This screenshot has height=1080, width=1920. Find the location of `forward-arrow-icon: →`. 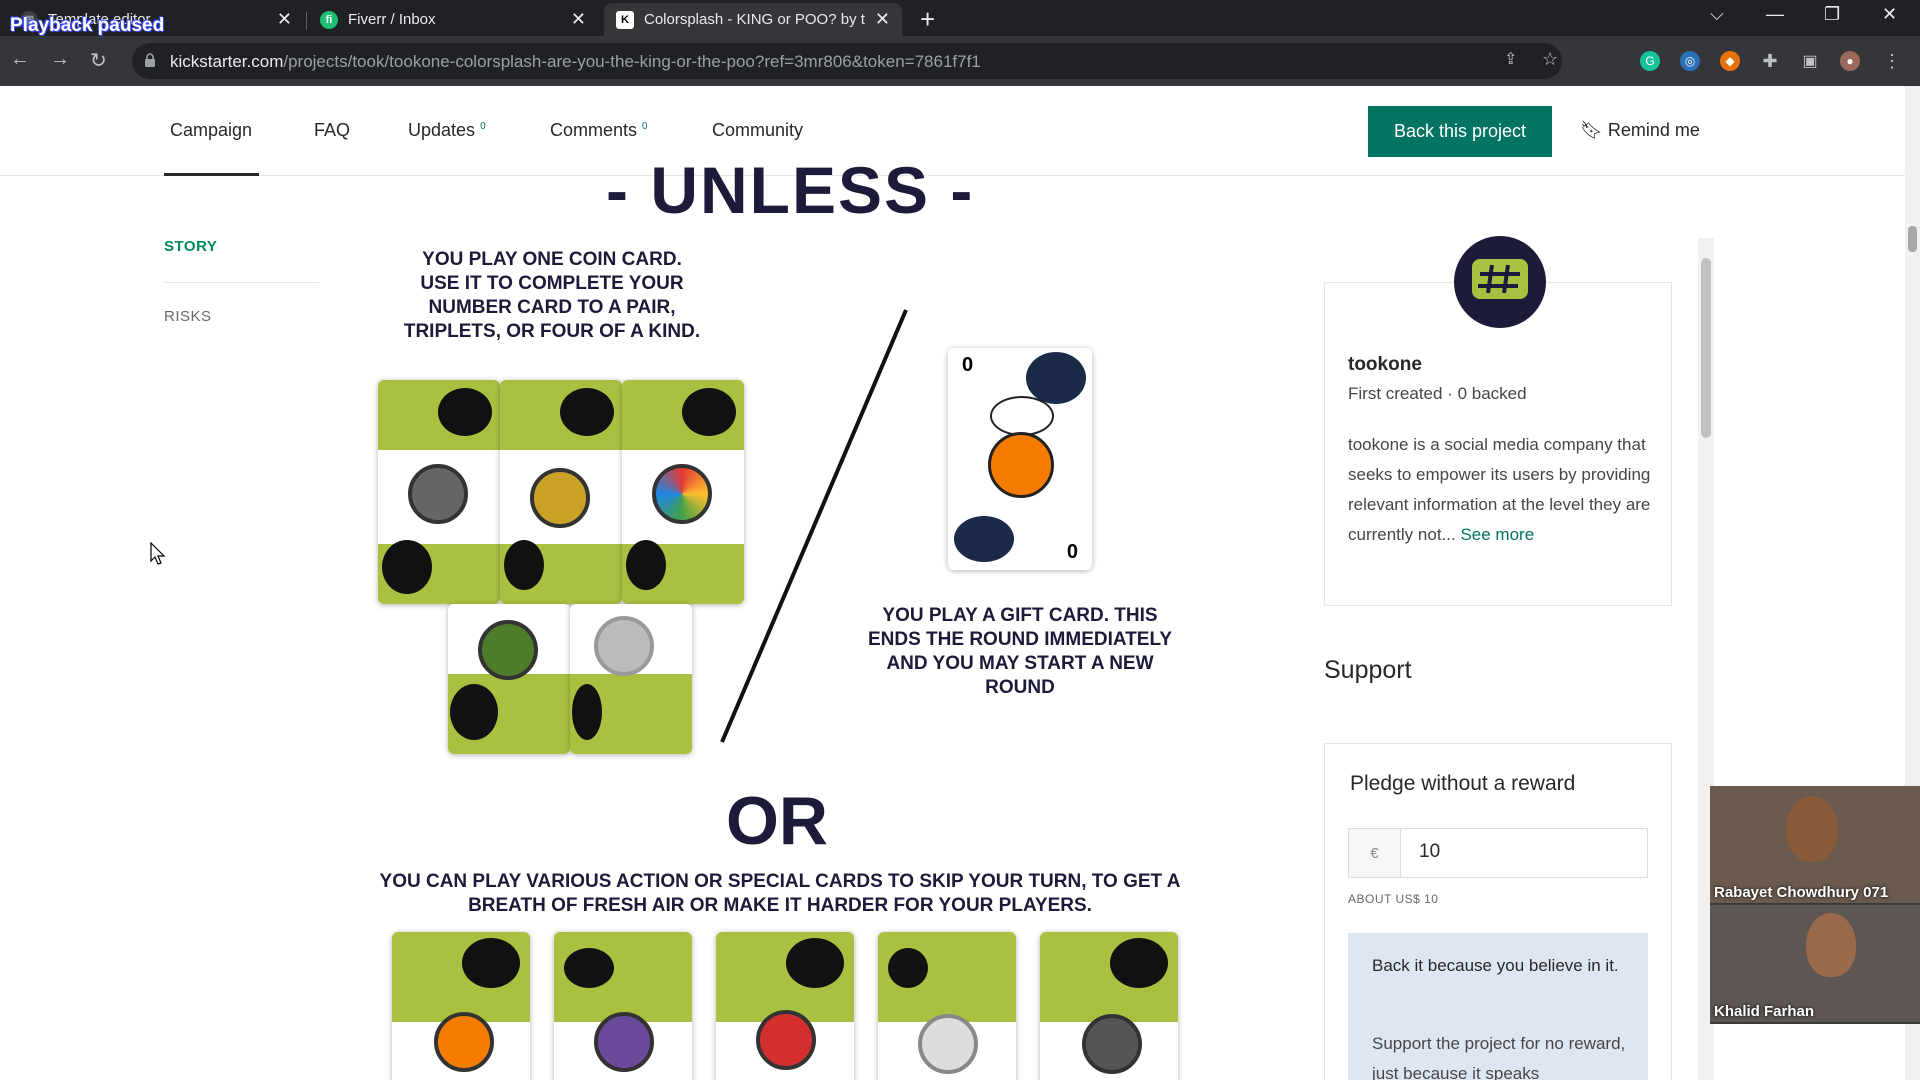

forward-arrow-icon: → is located at coordinates (60, 59).